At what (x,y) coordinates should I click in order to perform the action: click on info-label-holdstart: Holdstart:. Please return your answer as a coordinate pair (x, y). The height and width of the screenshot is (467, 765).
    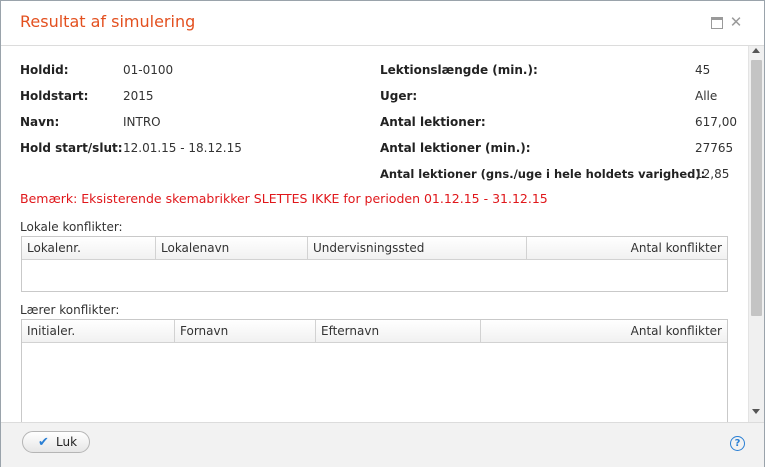
    Looking at the image, I should click on (54, 96).